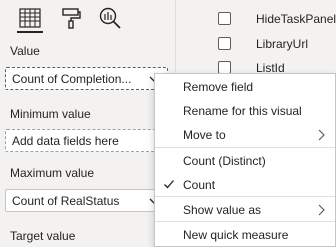  I want to click on menu-item-remove-field: Remove field, so click(245, 86).